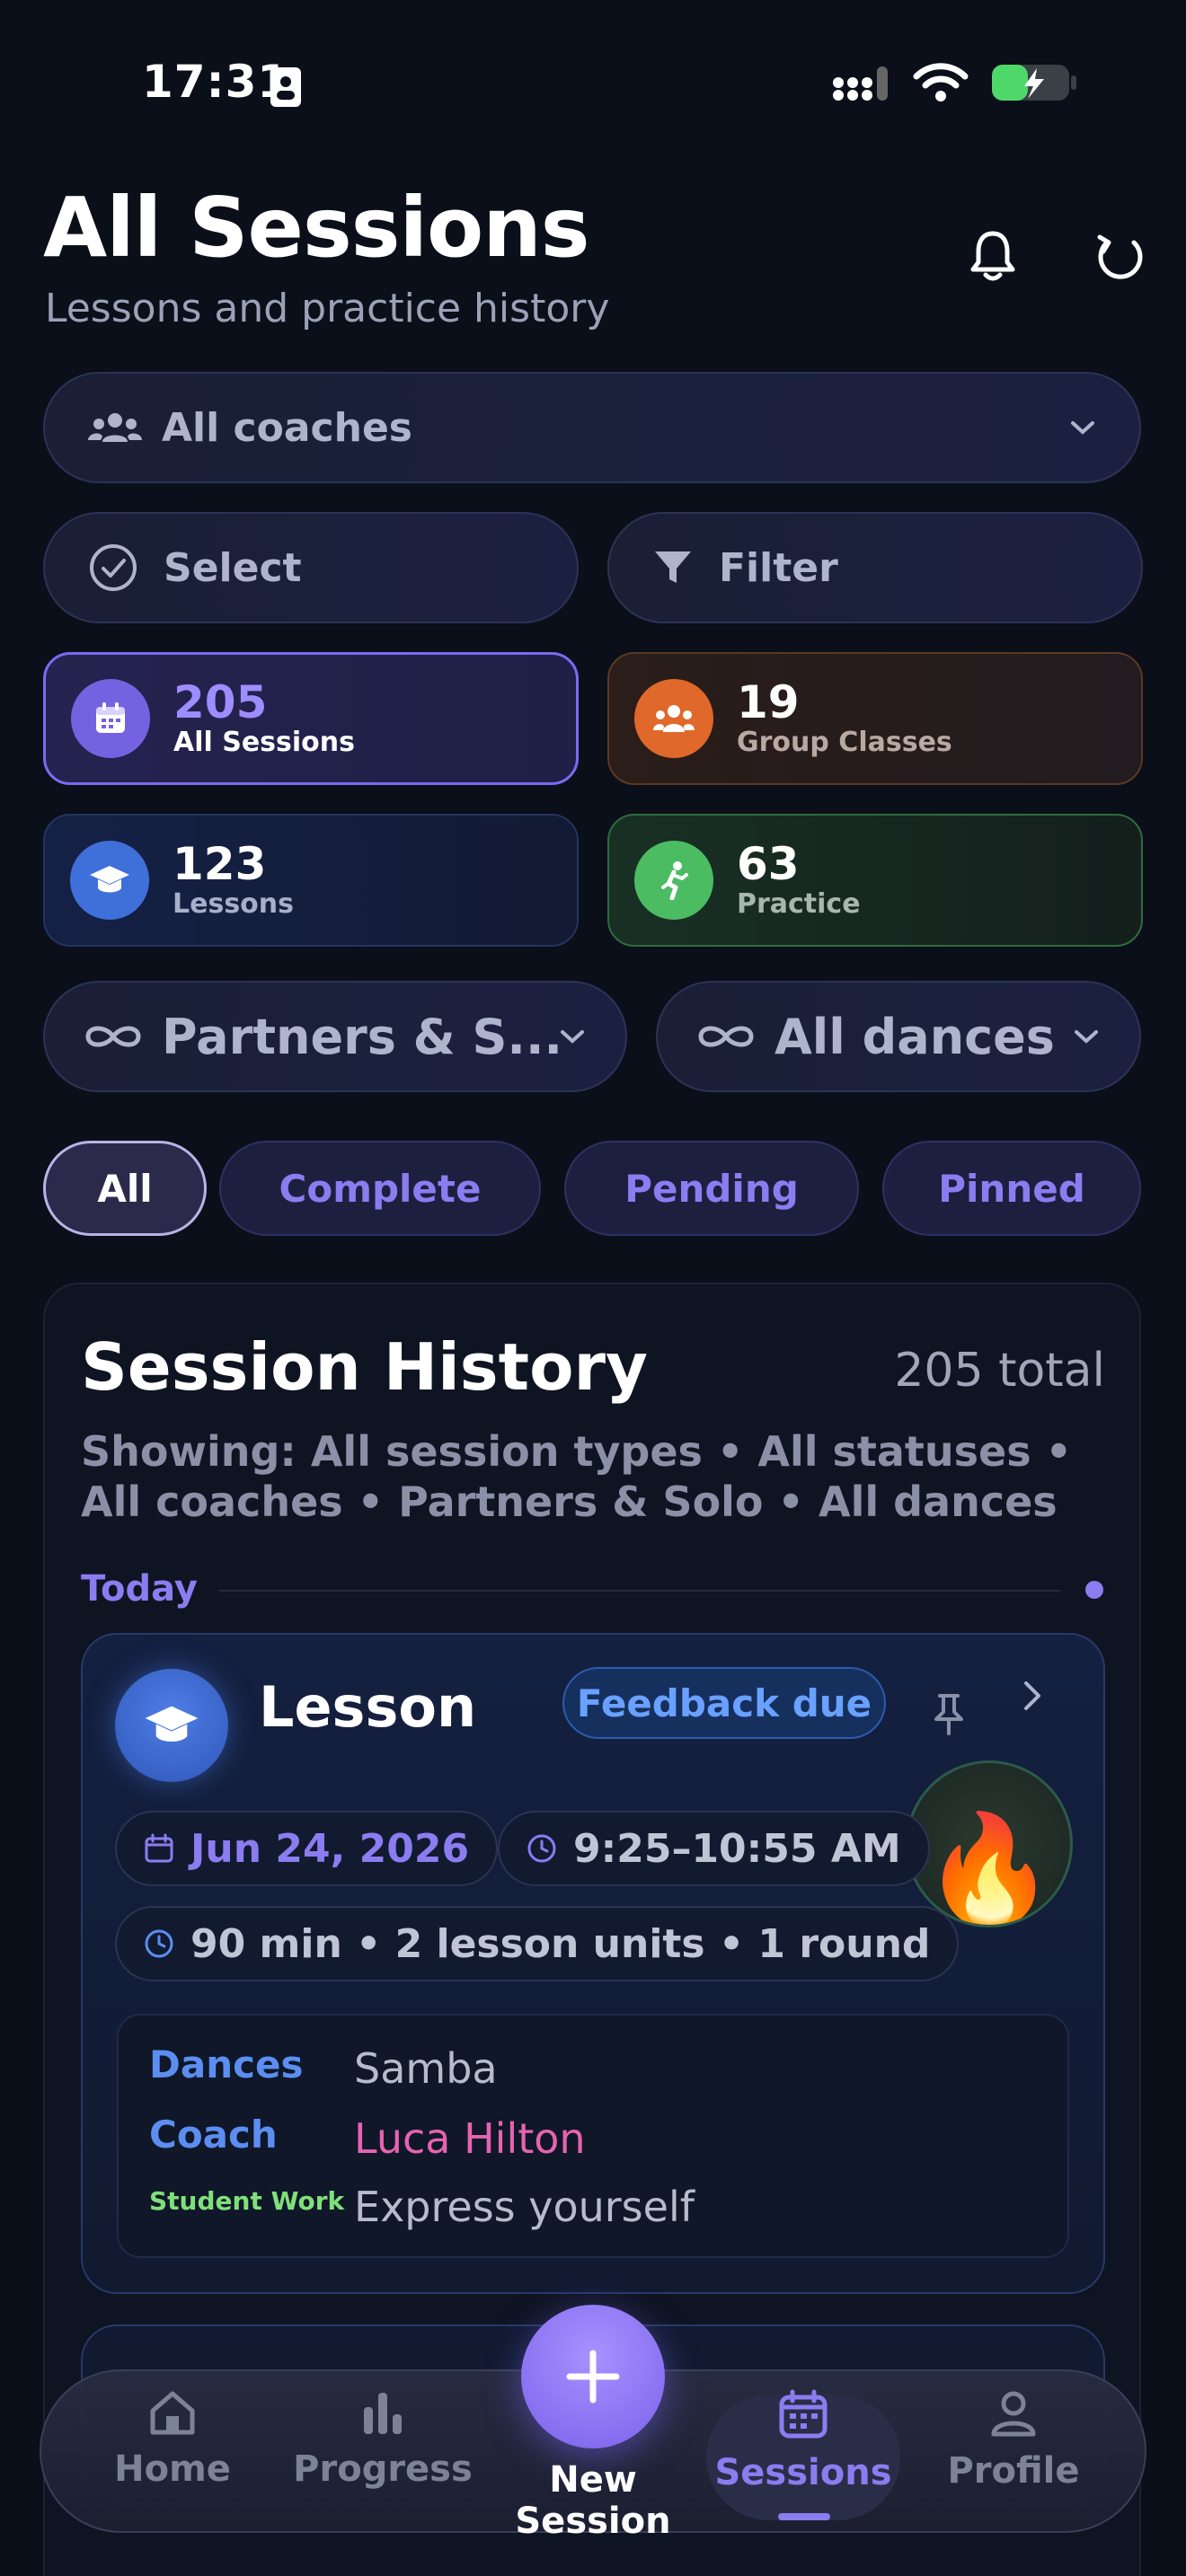  What do you see at coordinates (803, 2441) in the screenshot?
I see `nav-sessions: Sessions` at bounding box center [803, 2441].